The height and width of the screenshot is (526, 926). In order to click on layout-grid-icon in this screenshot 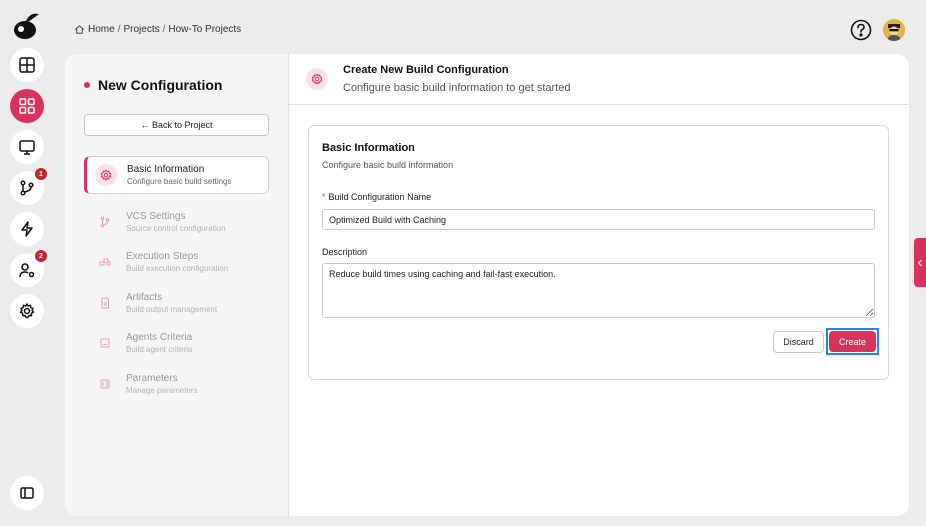, I will do `click(27, 65)`.